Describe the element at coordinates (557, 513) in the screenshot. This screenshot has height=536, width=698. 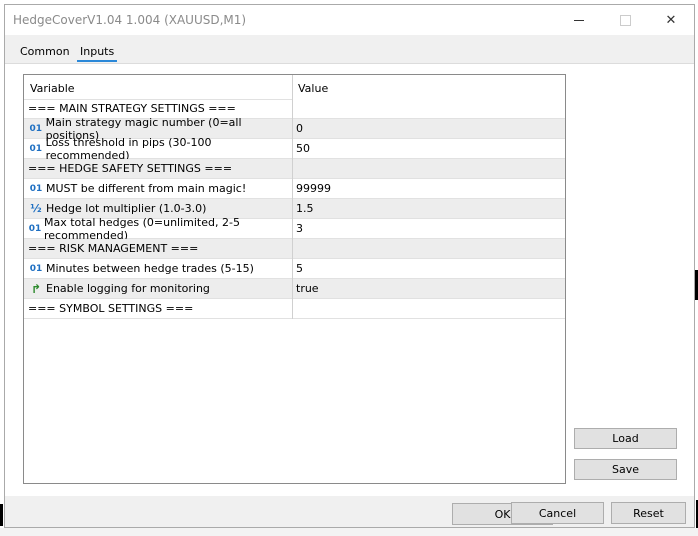
I see `cancel-button: Cancel` at that location.